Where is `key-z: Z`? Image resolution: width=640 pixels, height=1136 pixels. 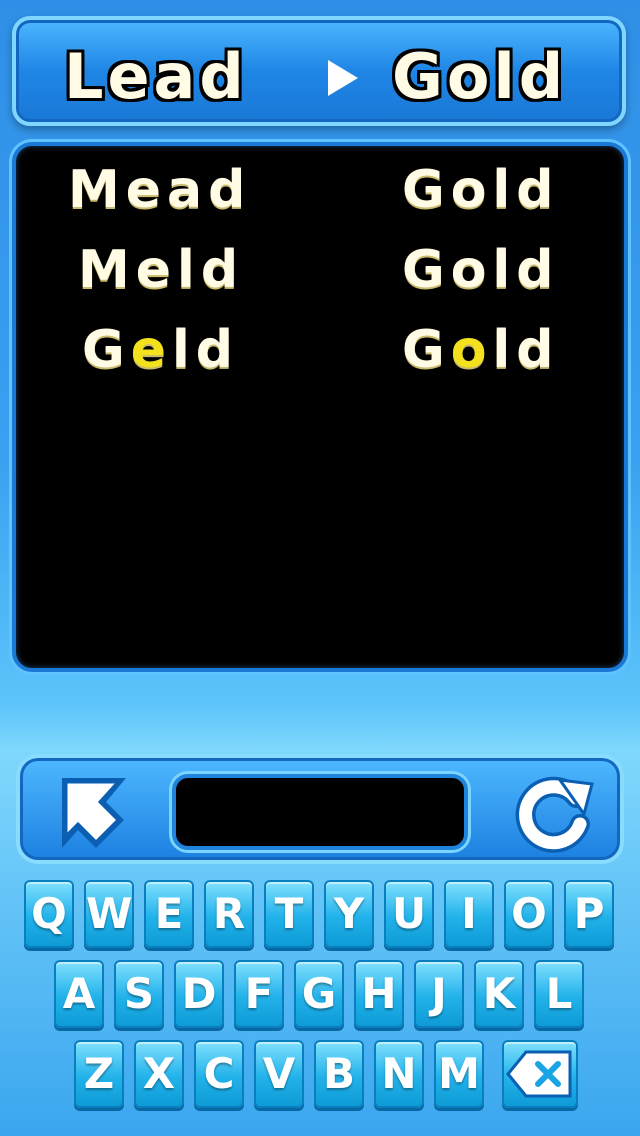 key-z: Z is located at coordinates (99, 1074).